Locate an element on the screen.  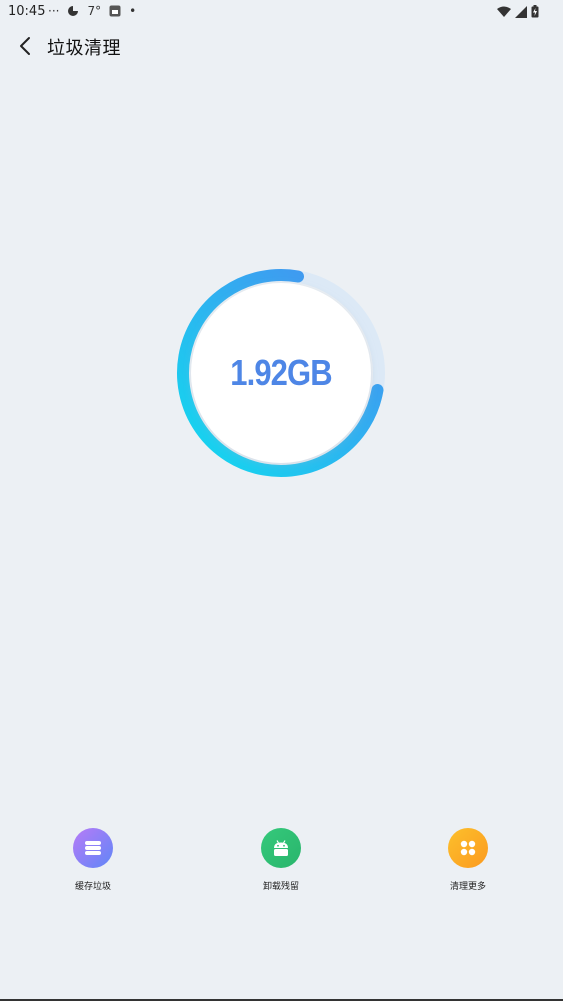
notification-app-icon is located at coordinates (115, 11).